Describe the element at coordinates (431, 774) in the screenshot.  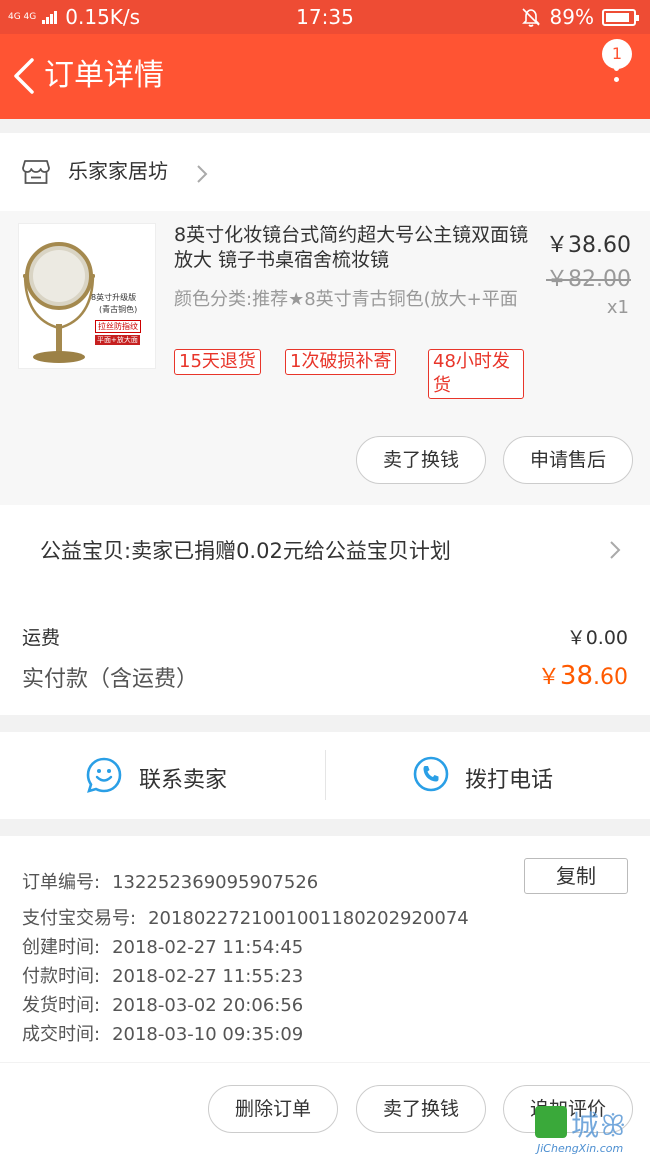
I see `phone-icon` at that location.